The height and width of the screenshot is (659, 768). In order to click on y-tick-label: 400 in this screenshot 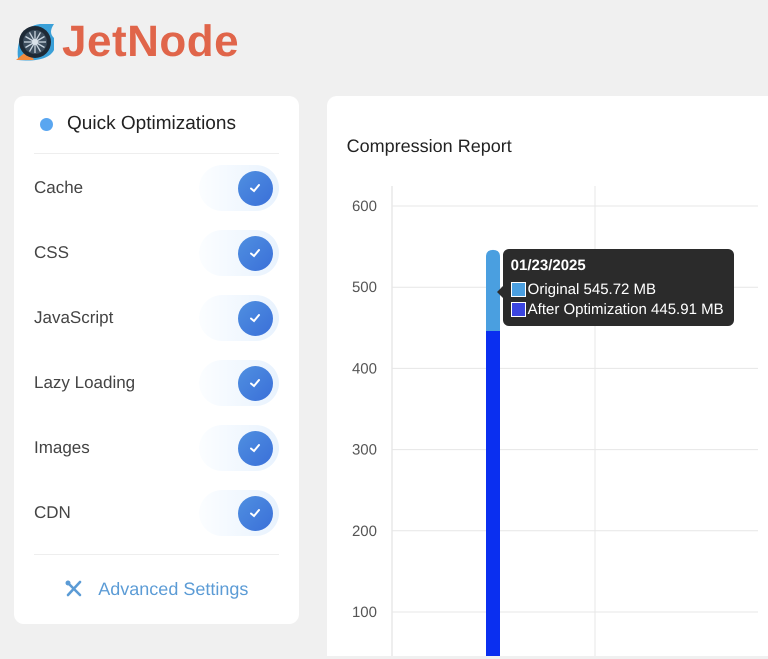, I will do `click(364, 369)`.